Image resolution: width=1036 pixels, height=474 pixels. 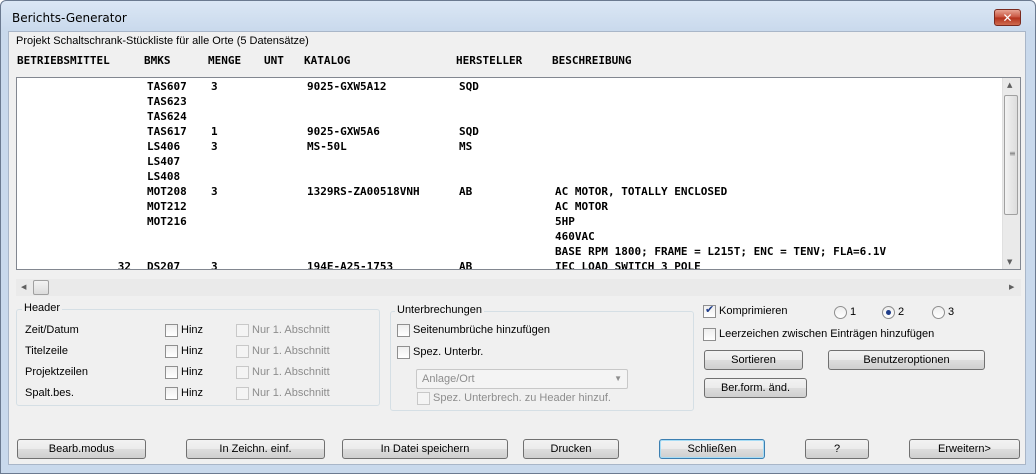 I want to click on report-row: LS406 3 MS-50L MS, so click(x=511, y=147).